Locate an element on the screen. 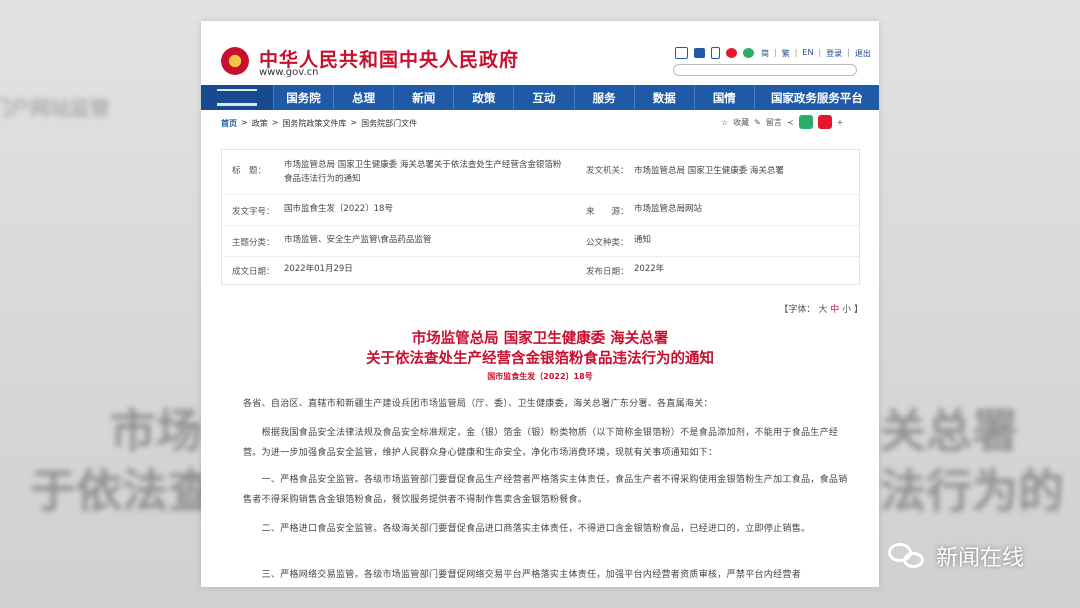  info-row: 发文字号： 国市监食生发〔2022〕18号 来 源： 市场监管总局网站 is located at coordinates (540, 210).